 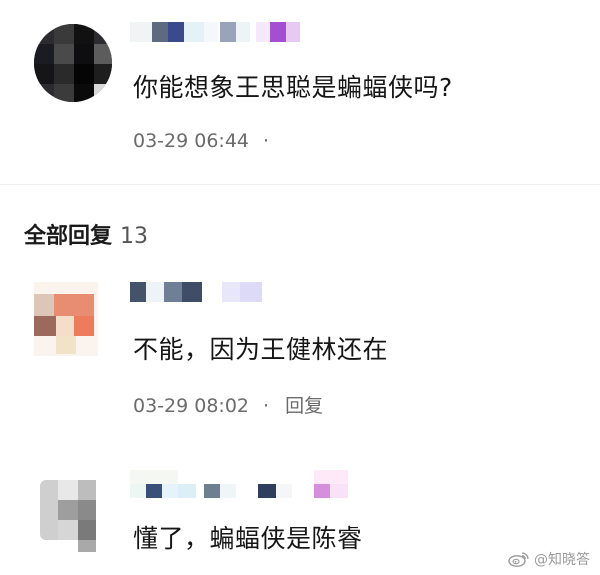 I want to click on watermark: @知晓答, so click(x=549, y=559).